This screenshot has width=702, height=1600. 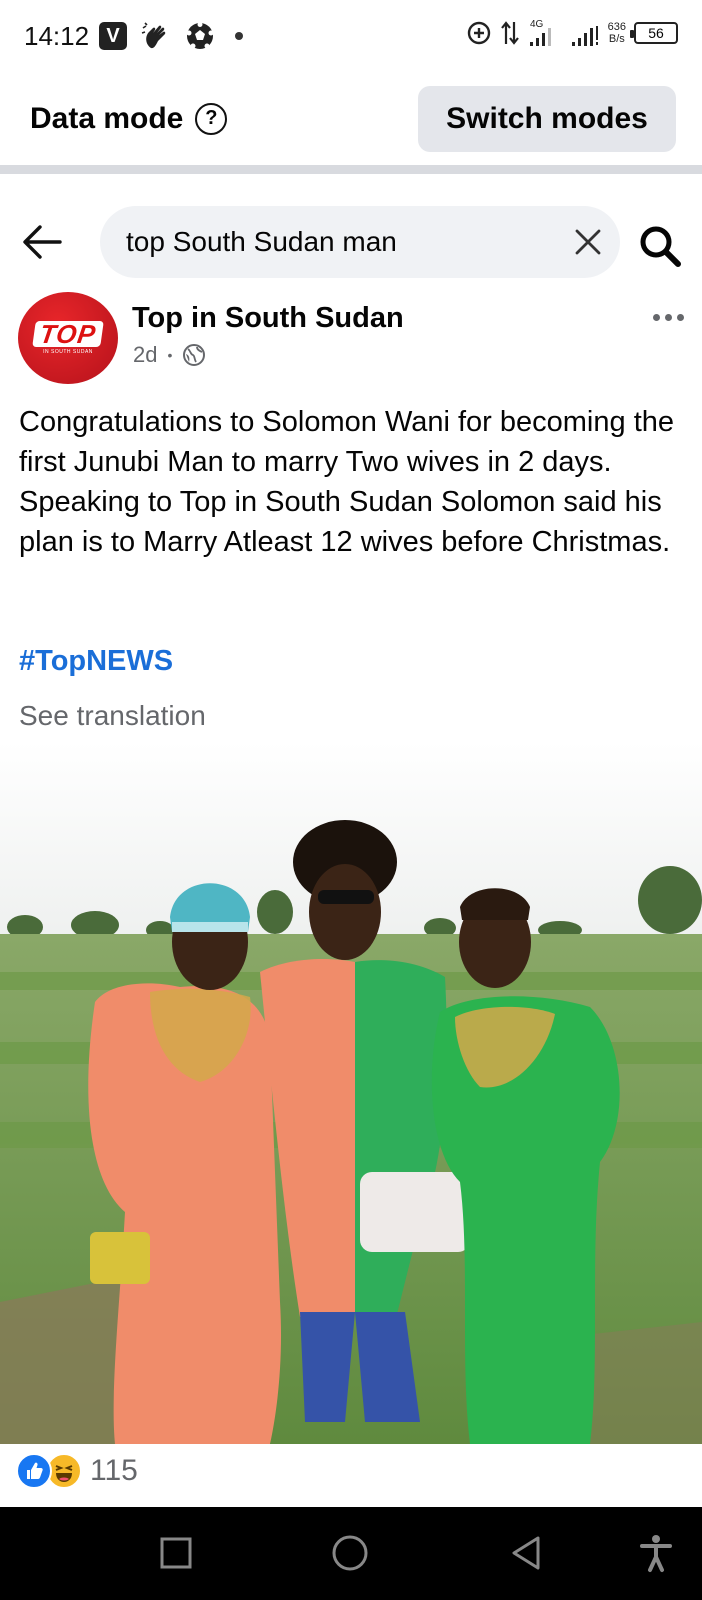 What do you see at coordinates (77, 1471) in the screenshot?
I see `reaction-summary: 115` at bounding box center [77, 1471].